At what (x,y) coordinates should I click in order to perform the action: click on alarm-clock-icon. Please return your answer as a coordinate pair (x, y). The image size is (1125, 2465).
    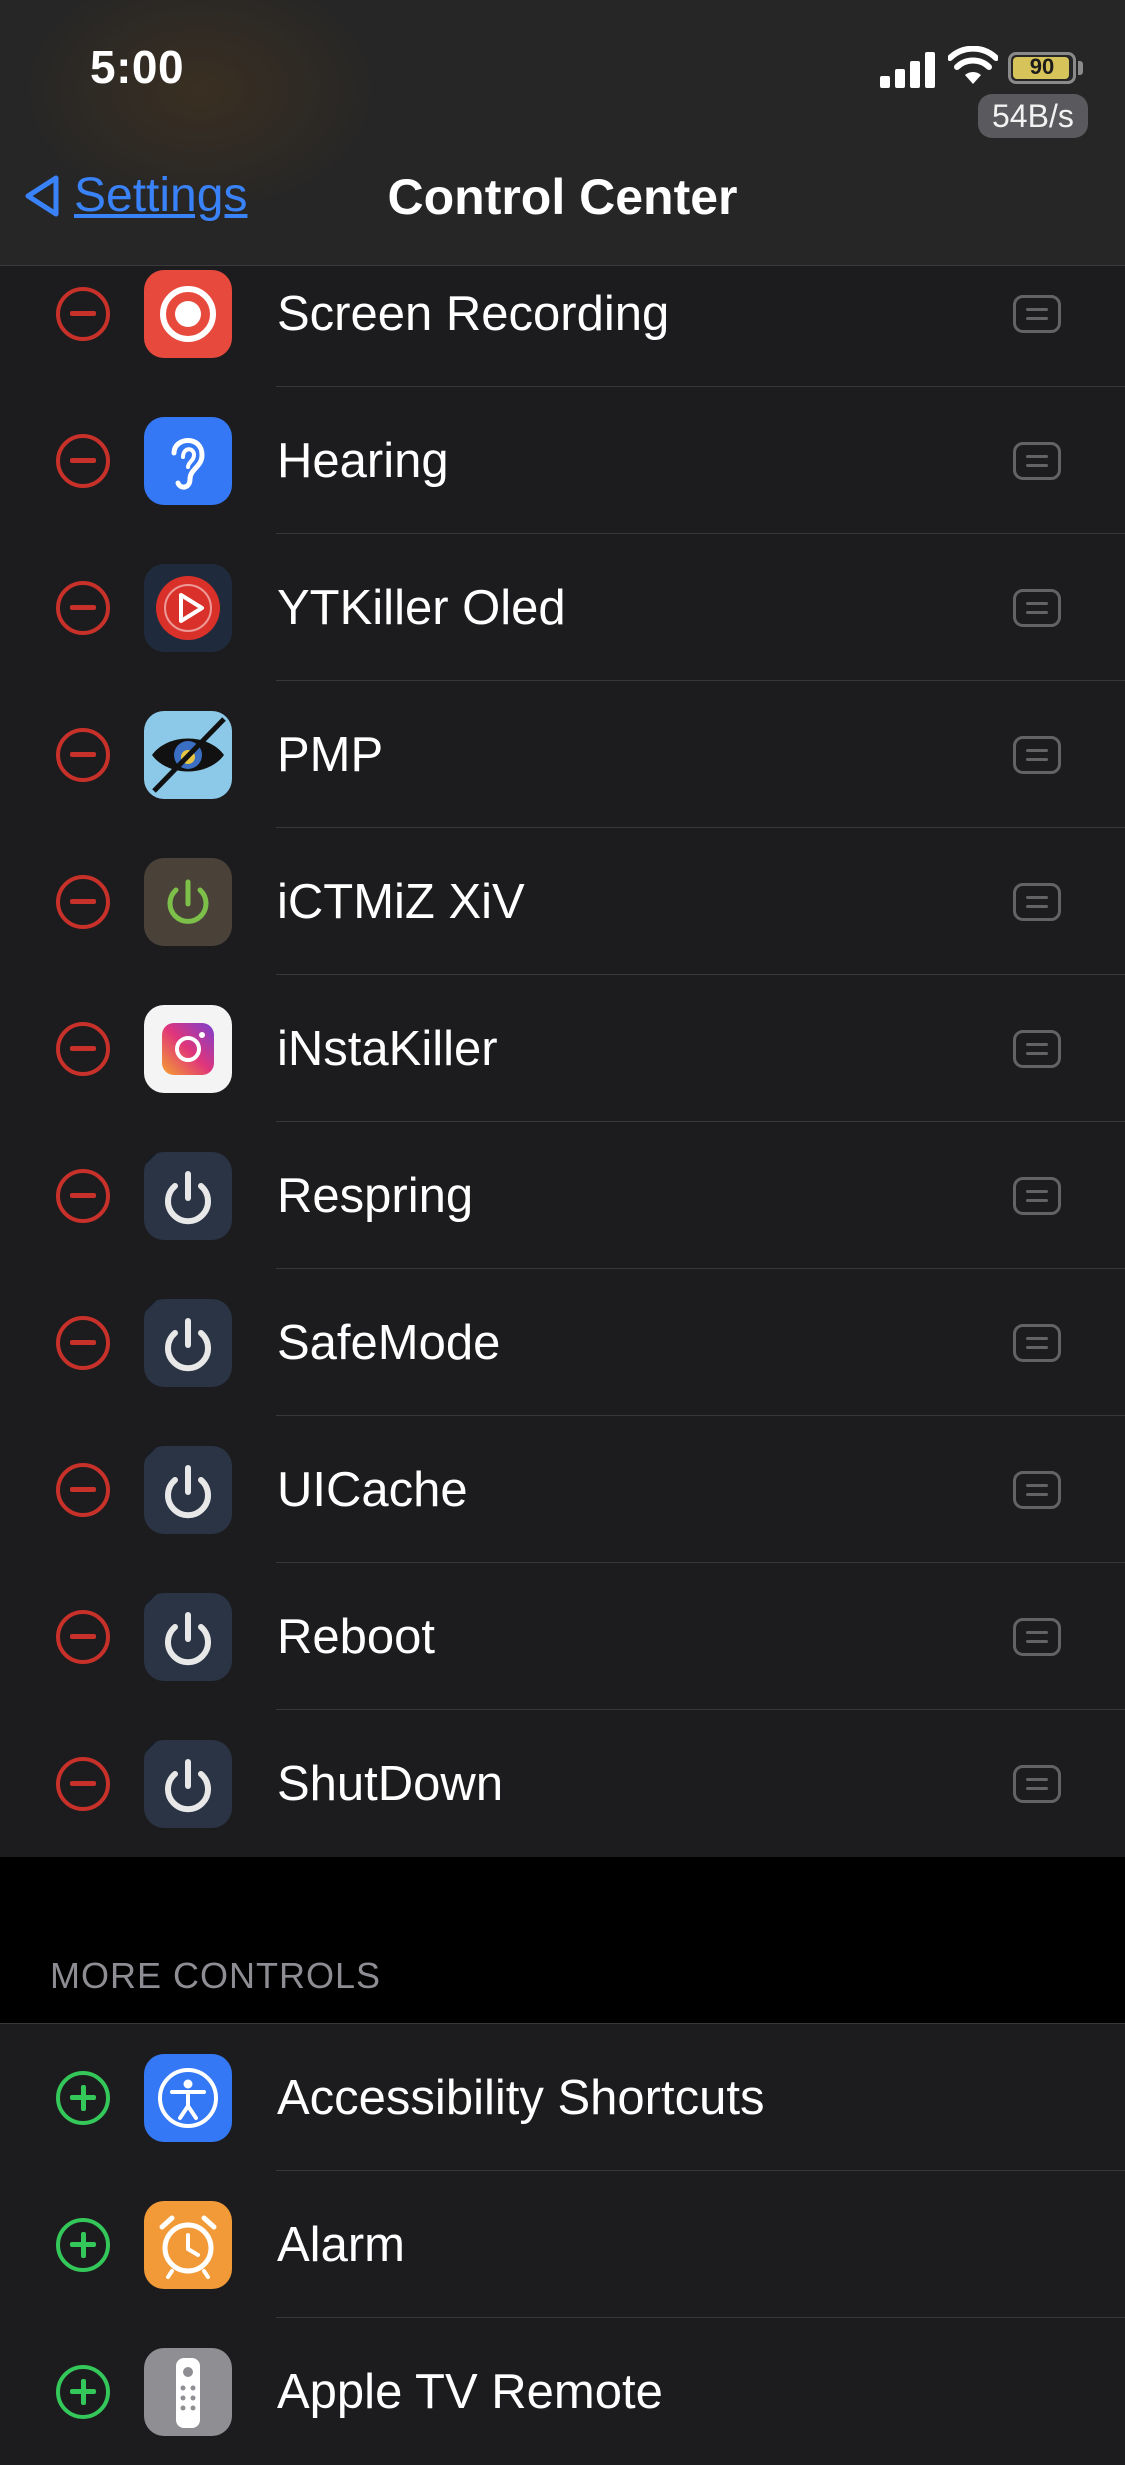
    Looking at the image, I should click on (188, 2244).